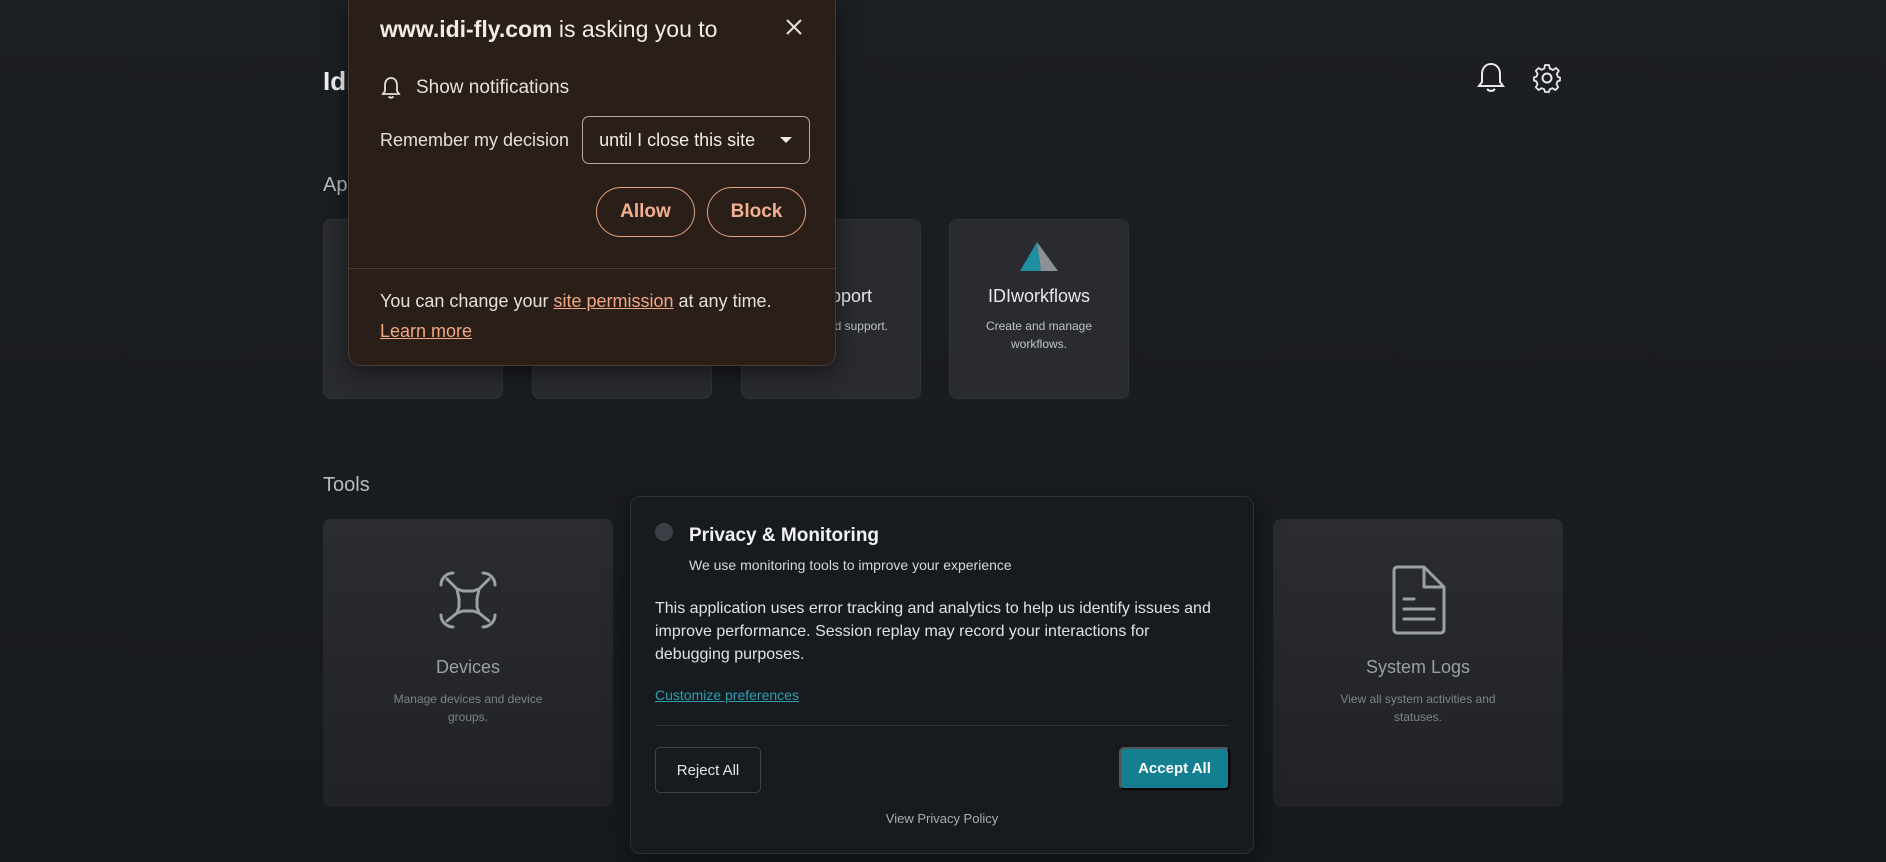 Image resolution: width=1886 pixels, height=862 pixels. Describe the element at coordinates (467, 301) in the screenshot. I see `permission-footer-prefix: You can change your` at that location.